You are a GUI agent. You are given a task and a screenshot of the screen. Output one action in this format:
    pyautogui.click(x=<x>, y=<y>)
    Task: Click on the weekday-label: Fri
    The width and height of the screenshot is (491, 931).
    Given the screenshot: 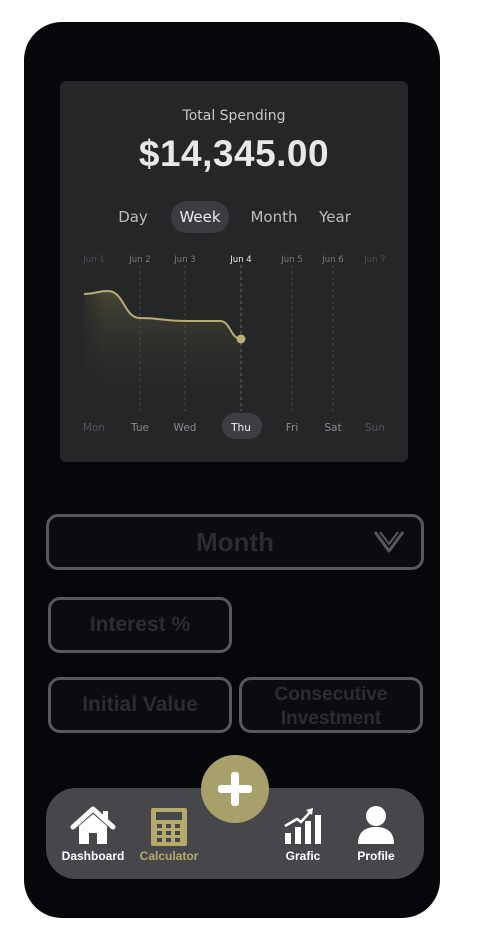 What is the action you would take?
    pyautogui.click(x=292, y=428)
    